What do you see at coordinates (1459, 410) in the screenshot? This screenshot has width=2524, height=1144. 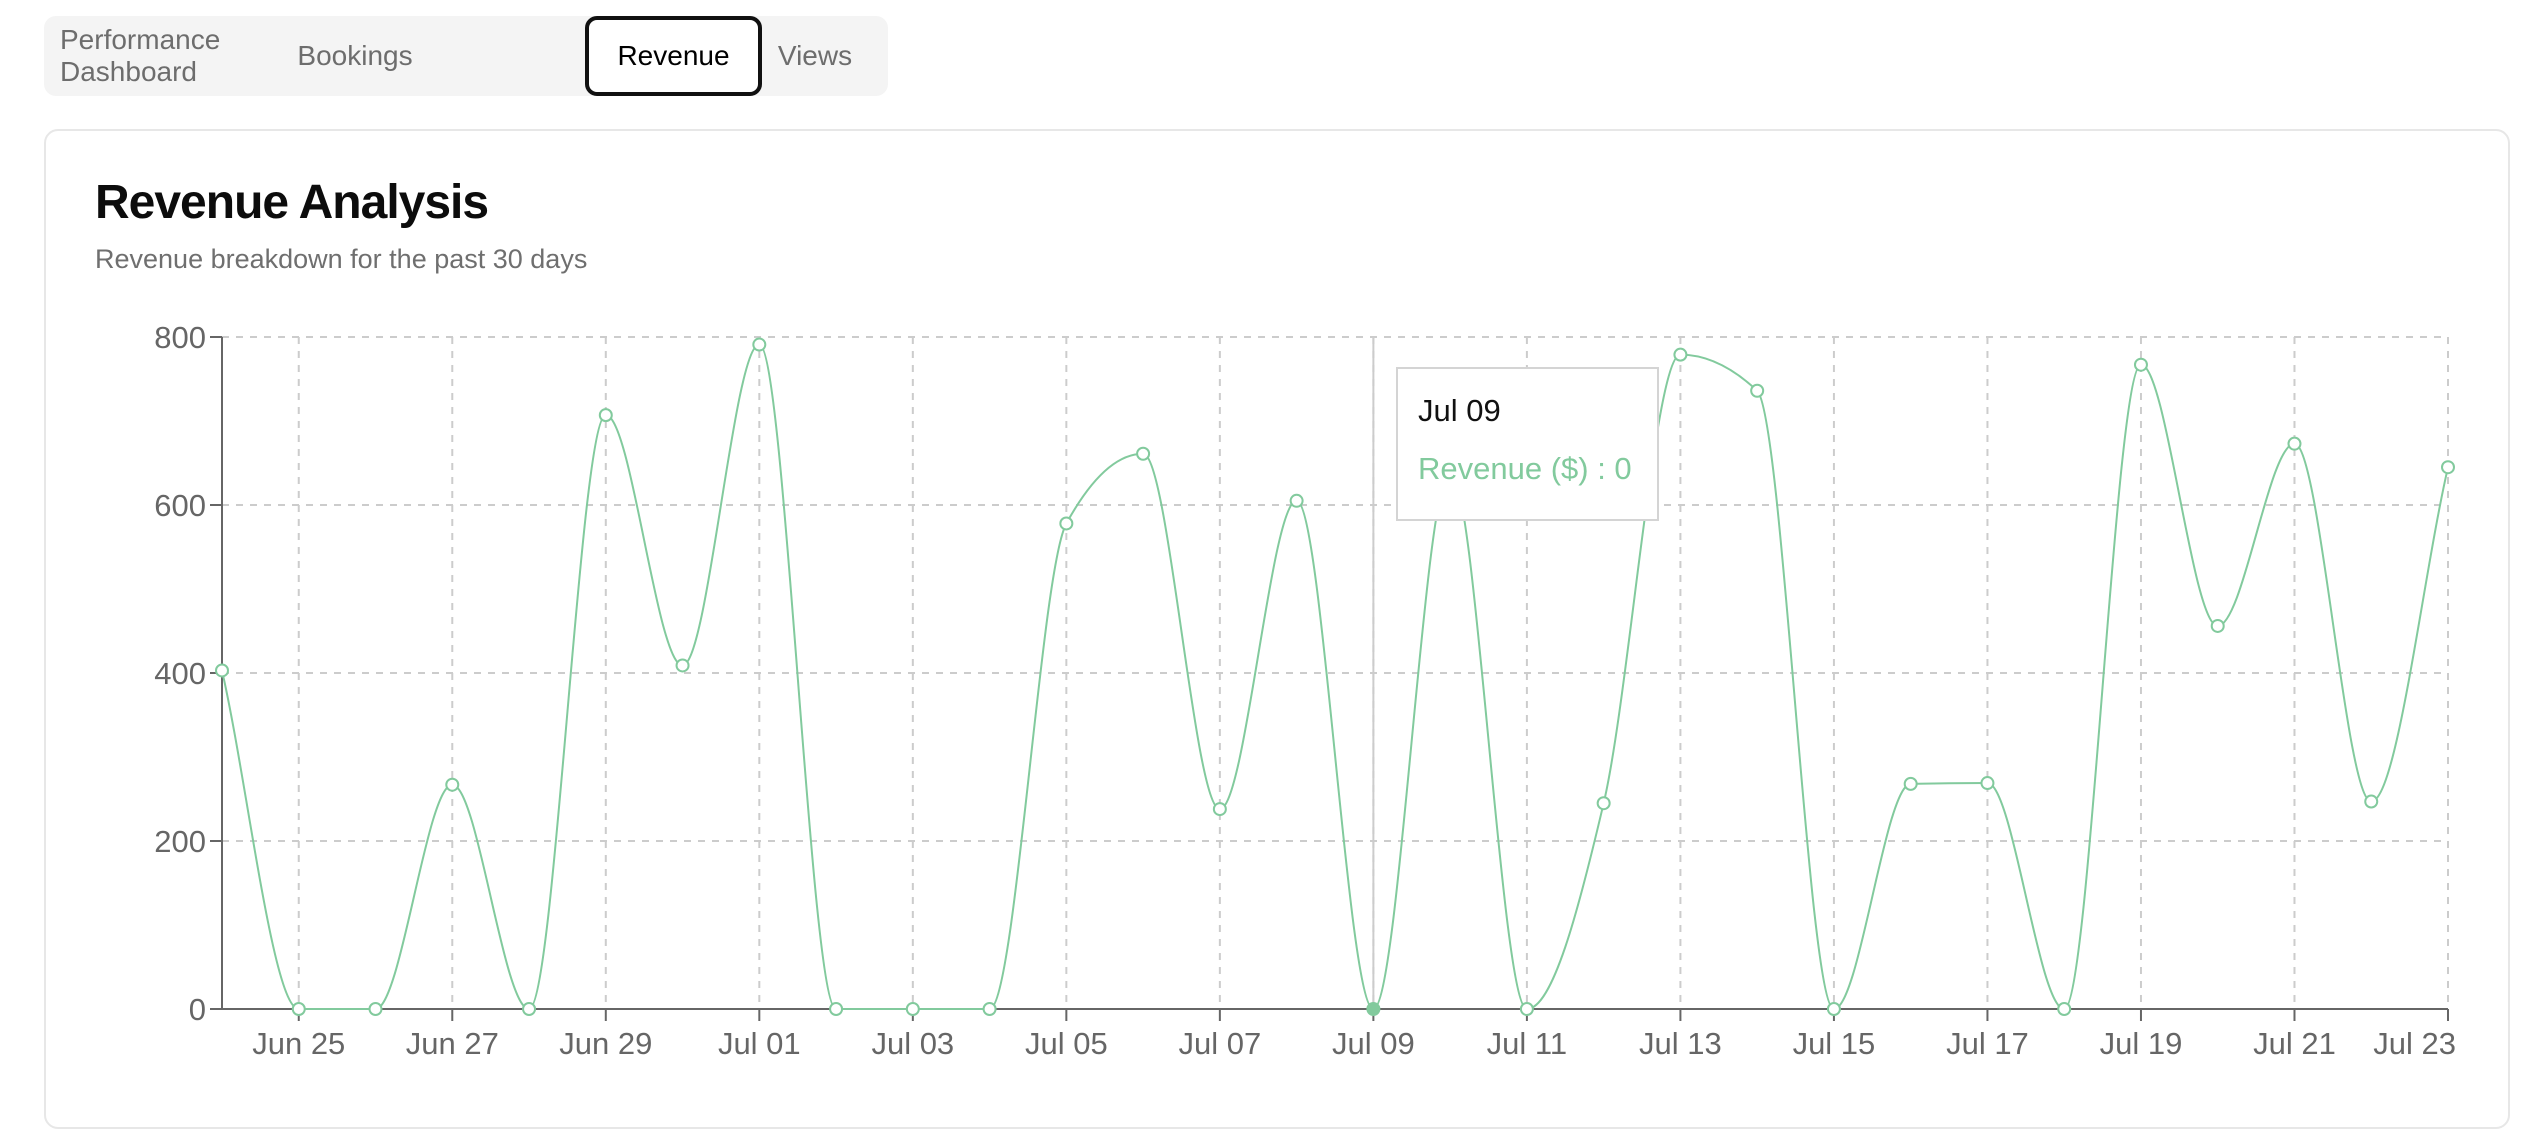 I see `tooltip-label: Jul 09` at bounding box center [1459, 410].